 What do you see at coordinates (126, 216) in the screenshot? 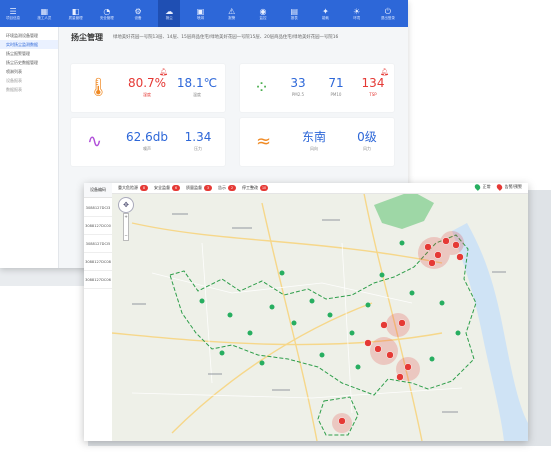
I see `zoom-in-button: +` at bounding box center [126, 216].